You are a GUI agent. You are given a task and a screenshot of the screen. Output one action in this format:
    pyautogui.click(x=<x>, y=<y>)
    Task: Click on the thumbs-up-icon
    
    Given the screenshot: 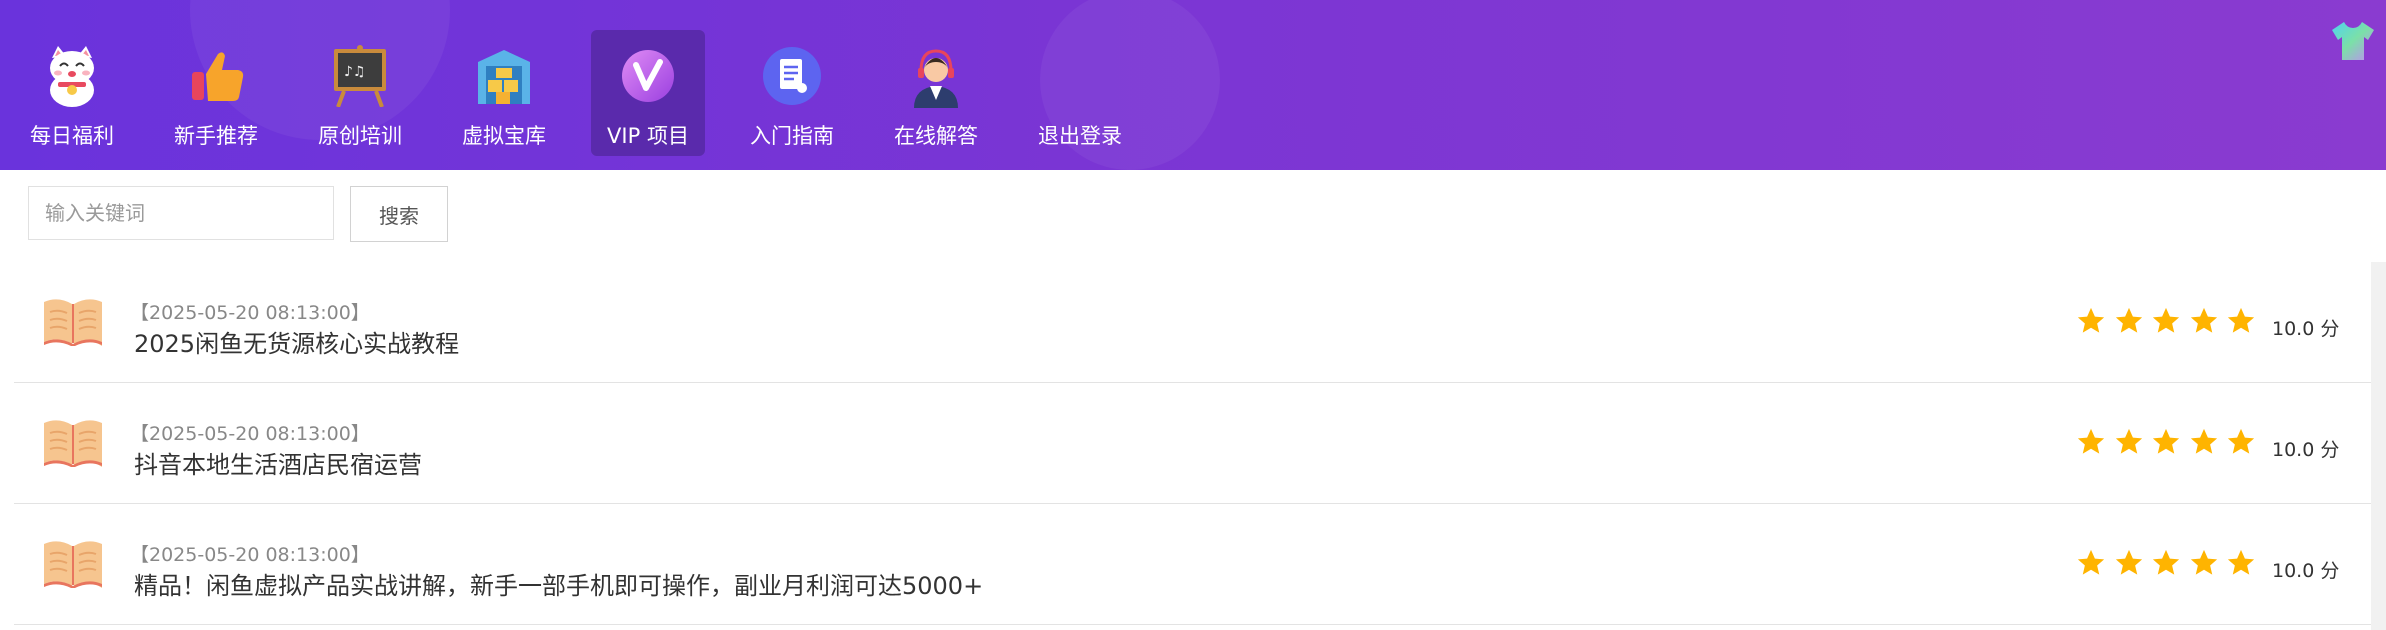 What is the action you would take?
    pyautogui.click(x=216, y=76)
    